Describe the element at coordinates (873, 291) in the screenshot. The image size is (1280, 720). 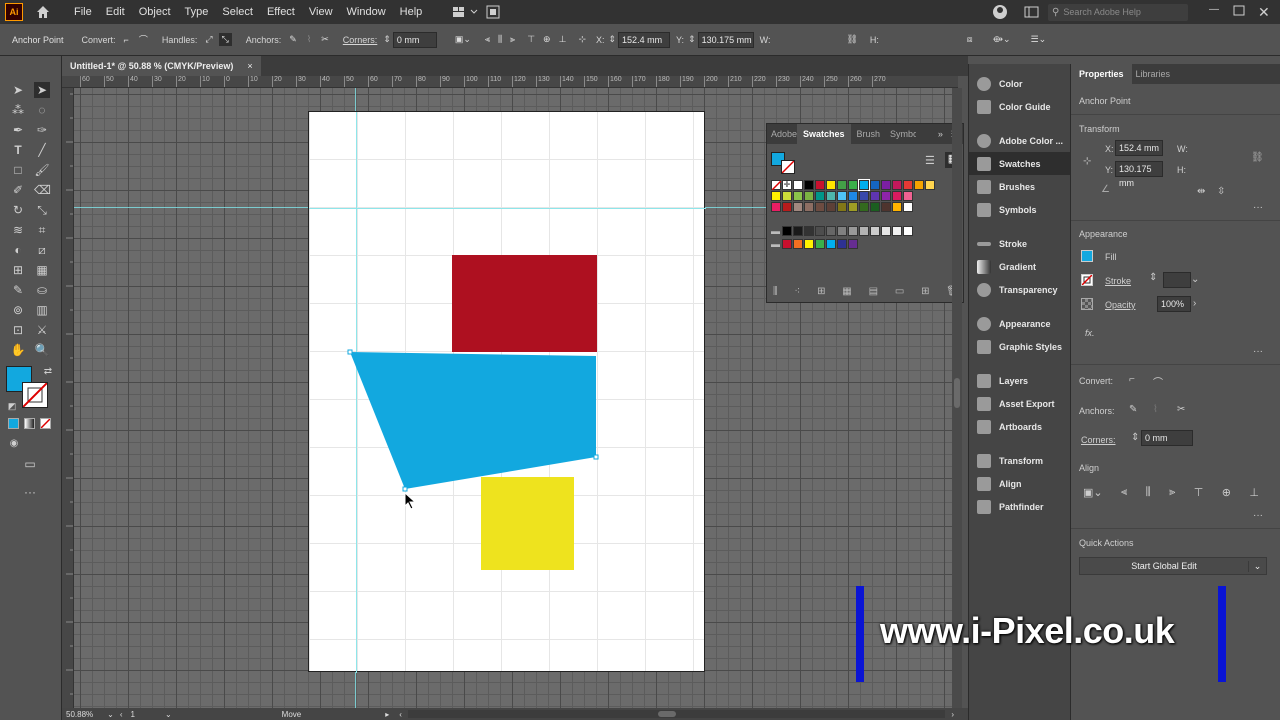
I see `new-color-group-icon: ▤` at that location.